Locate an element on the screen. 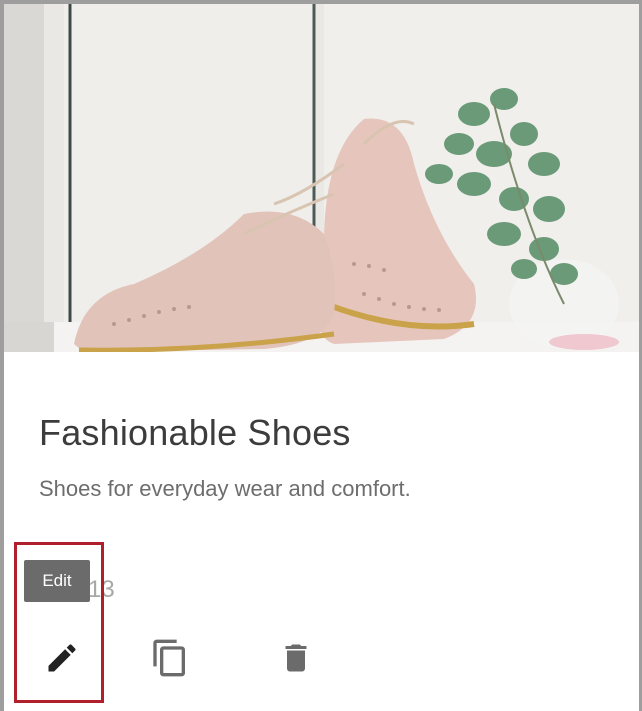  delete-button is located at coordinates (296, 660).